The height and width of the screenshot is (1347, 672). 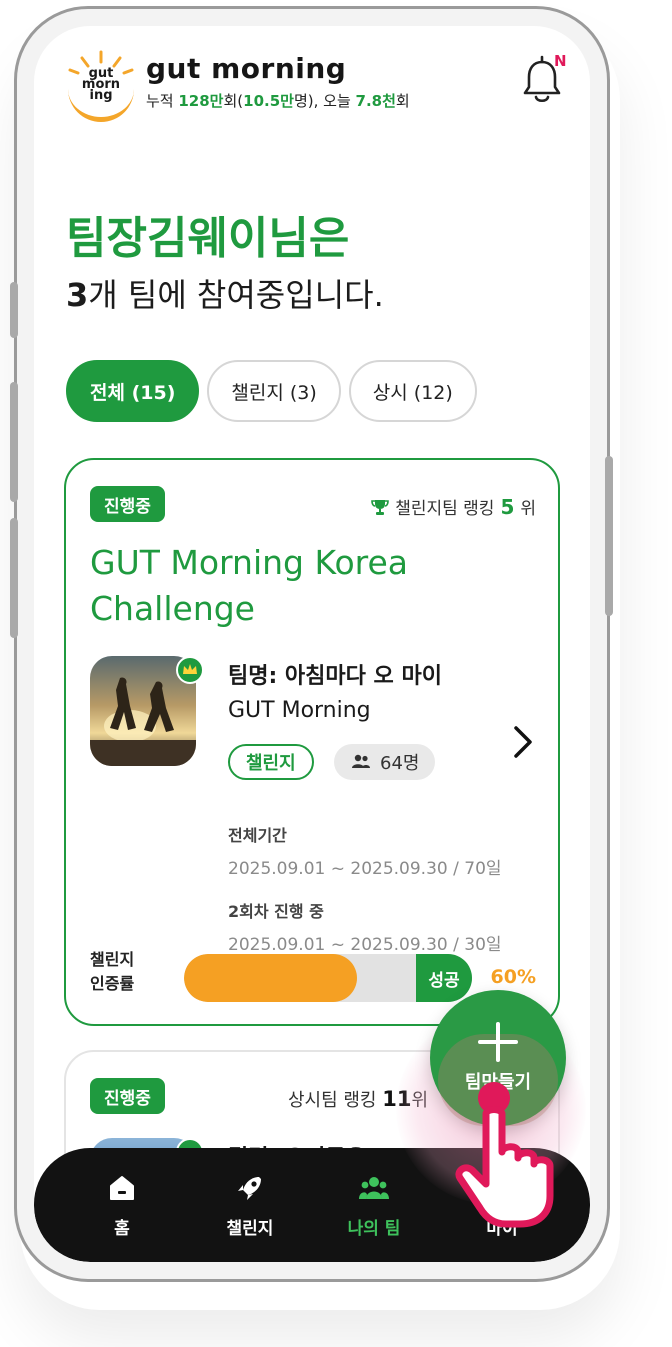 I want to click on tab-regular: 상시 (12), so click(x=412, y=391).